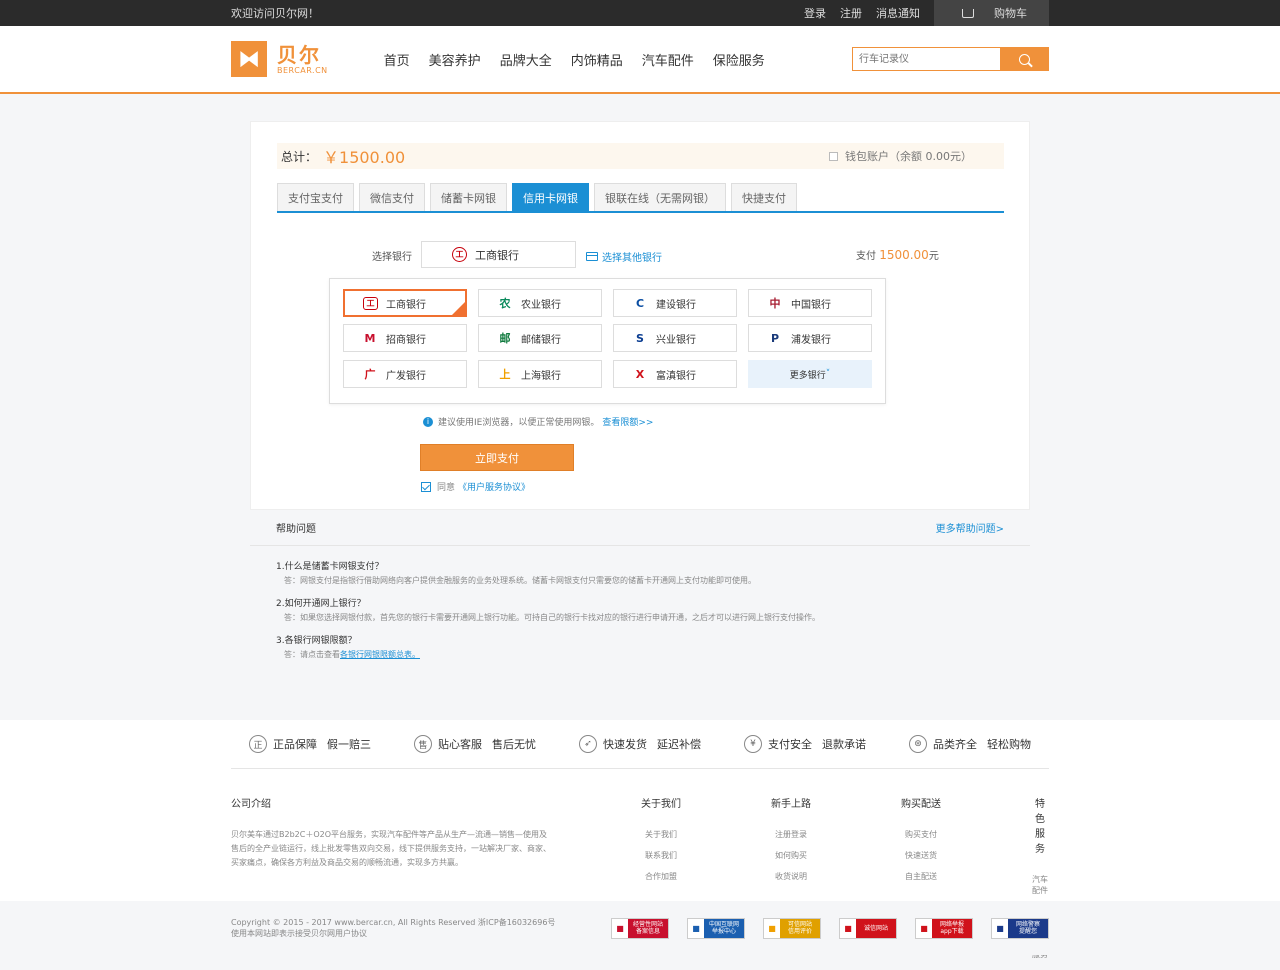  I want to click on footer-link: 合作加盟, so click(661, 876).